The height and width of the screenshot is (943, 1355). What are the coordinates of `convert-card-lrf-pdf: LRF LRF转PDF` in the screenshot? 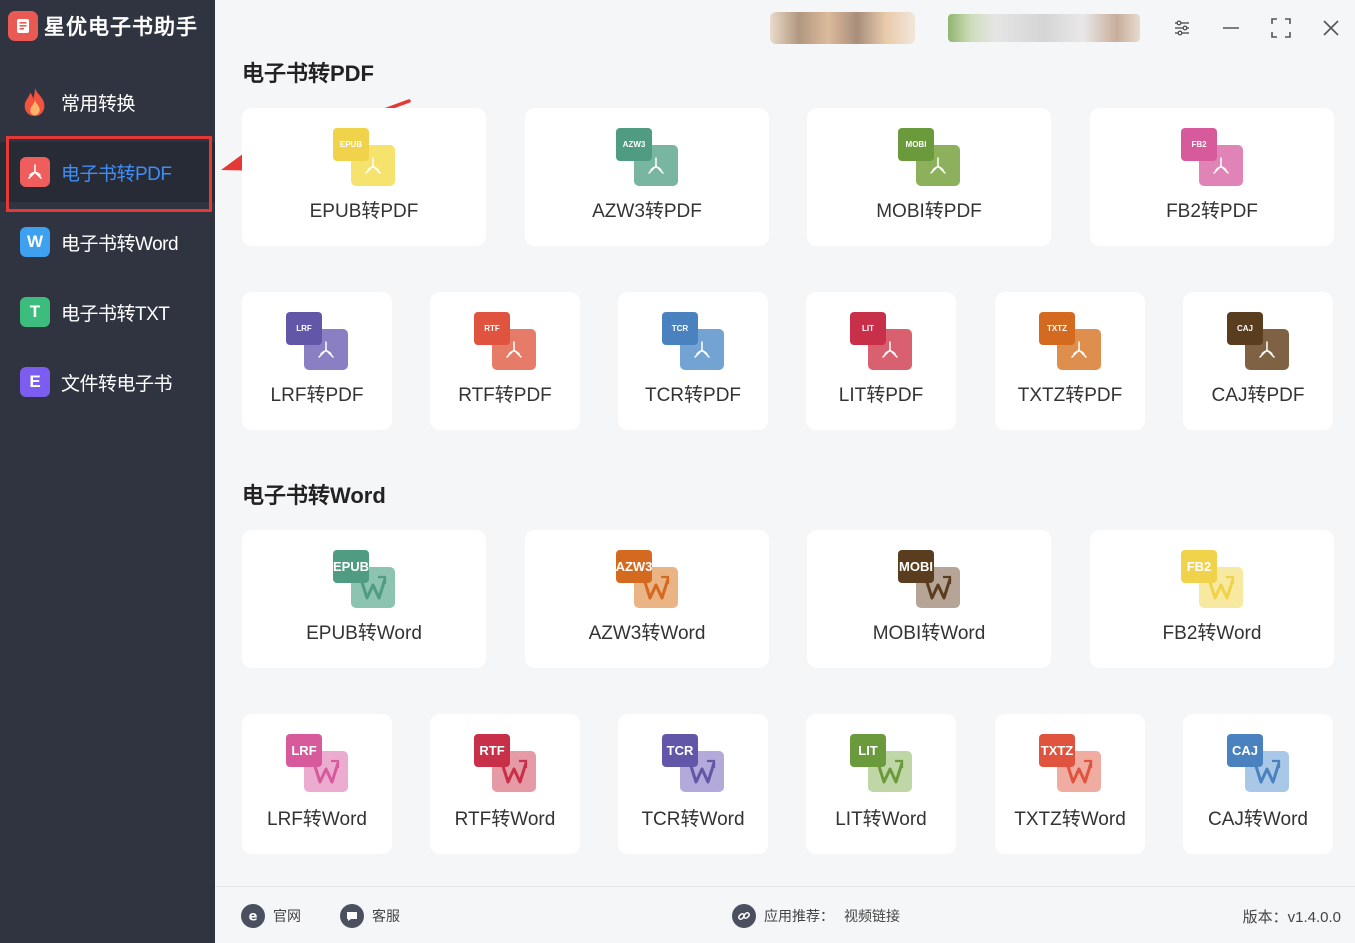 It's located at (317, 361).